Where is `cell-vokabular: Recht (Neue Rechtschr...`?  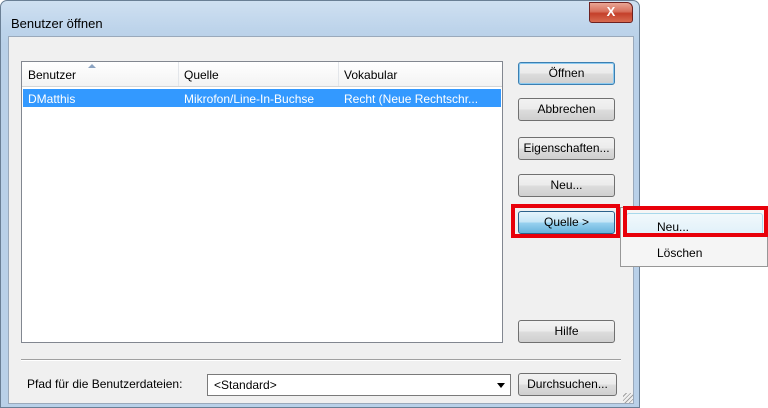
cell-vokabular: Recht (Neue Rechtschr... is located at coordinates (411, 99).